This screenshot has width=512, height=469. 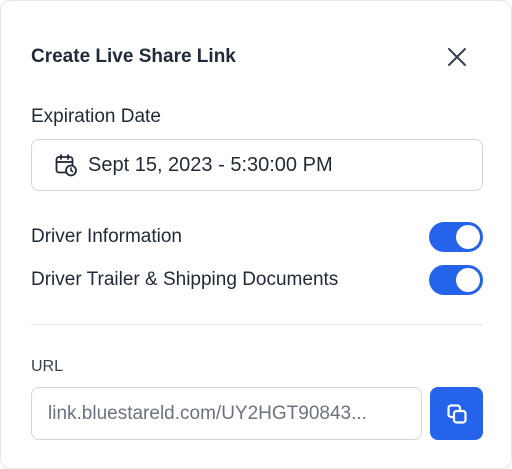 I want to click on url-label: URL, so click(x=47, y=366).